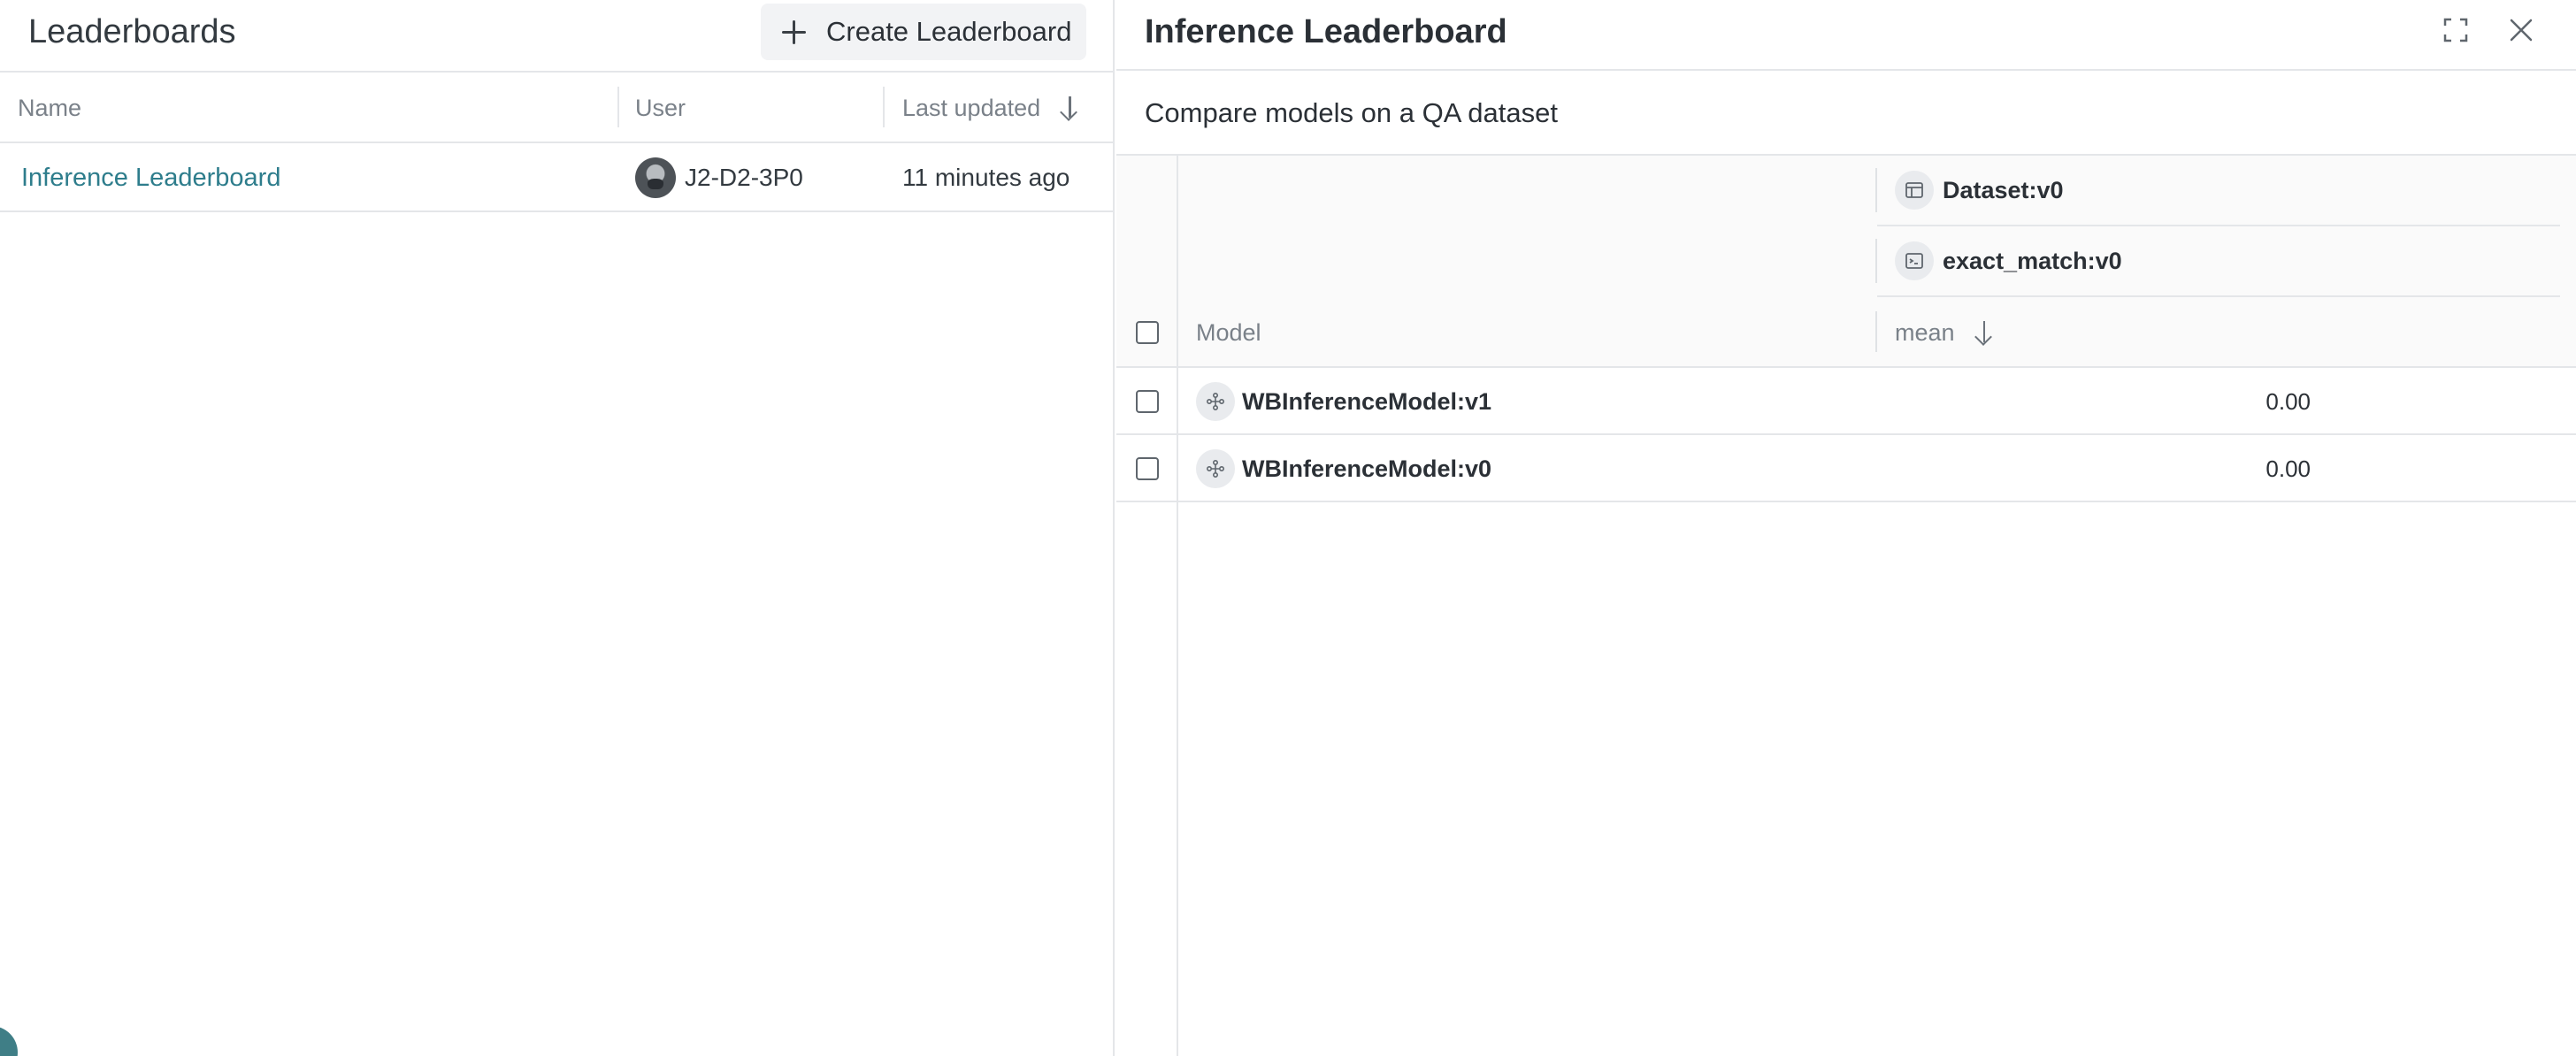  I want to click on leaderboard-description: Compare models on a QA dataset, so click(1351, 112).